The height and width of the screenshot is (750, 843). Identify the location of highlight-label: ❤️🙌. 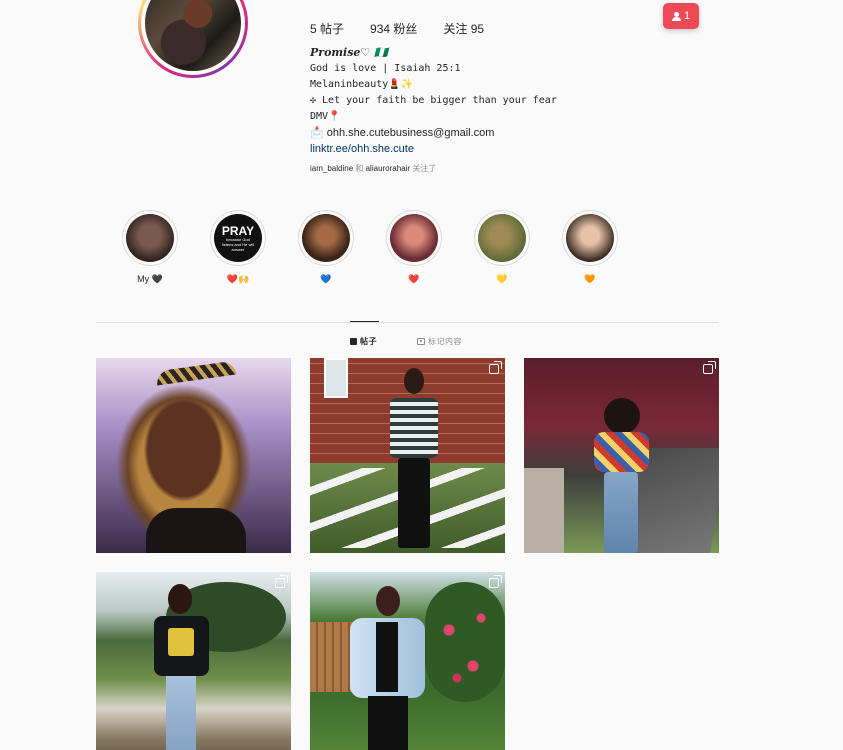
(238, 279).